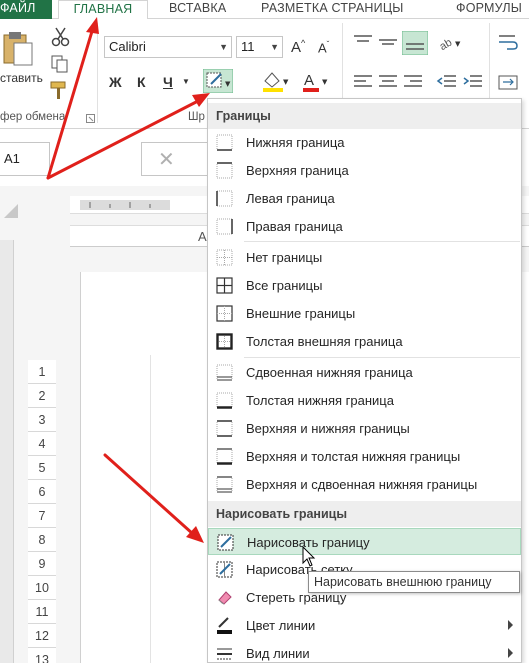 The width and height of the screenshot is (529, 663). I want to click on menu-item-line-color: Цвет линии, so click(364, 625).